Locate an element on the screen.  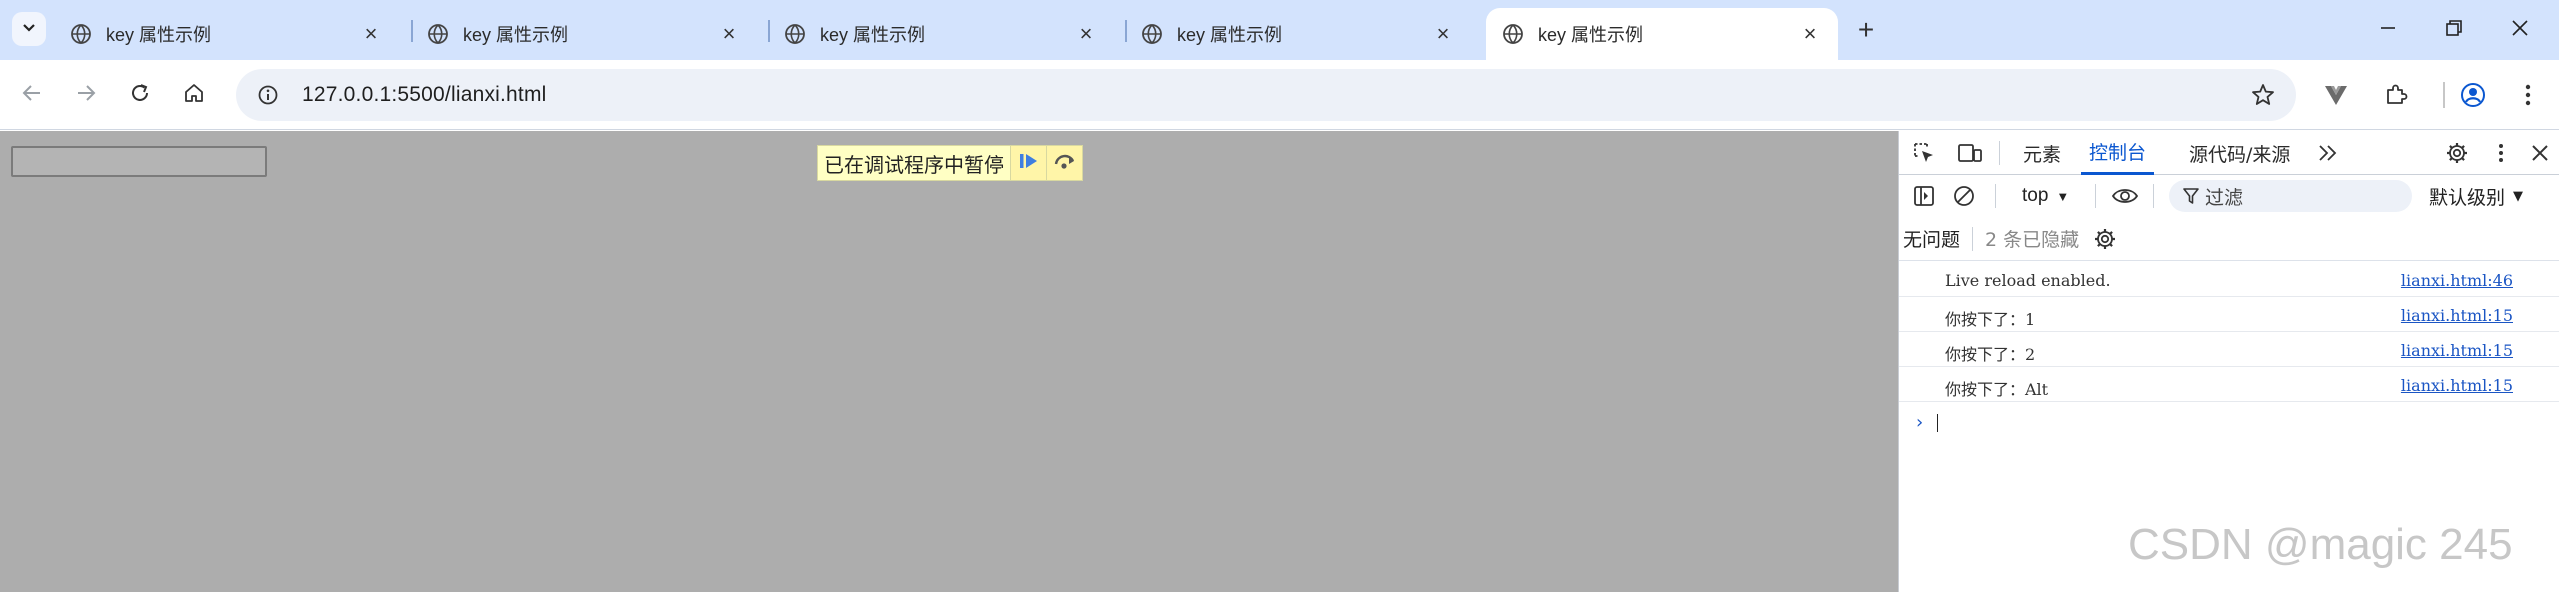
new-tab-button: + is located at coordinates (1866, 30).